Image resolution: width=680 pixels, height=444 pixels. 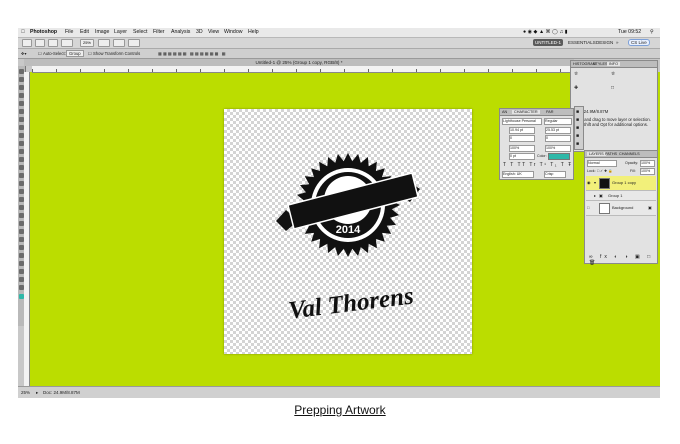 I want to click on visibility-eye-icon: ◉, so click(x=589, y=182).